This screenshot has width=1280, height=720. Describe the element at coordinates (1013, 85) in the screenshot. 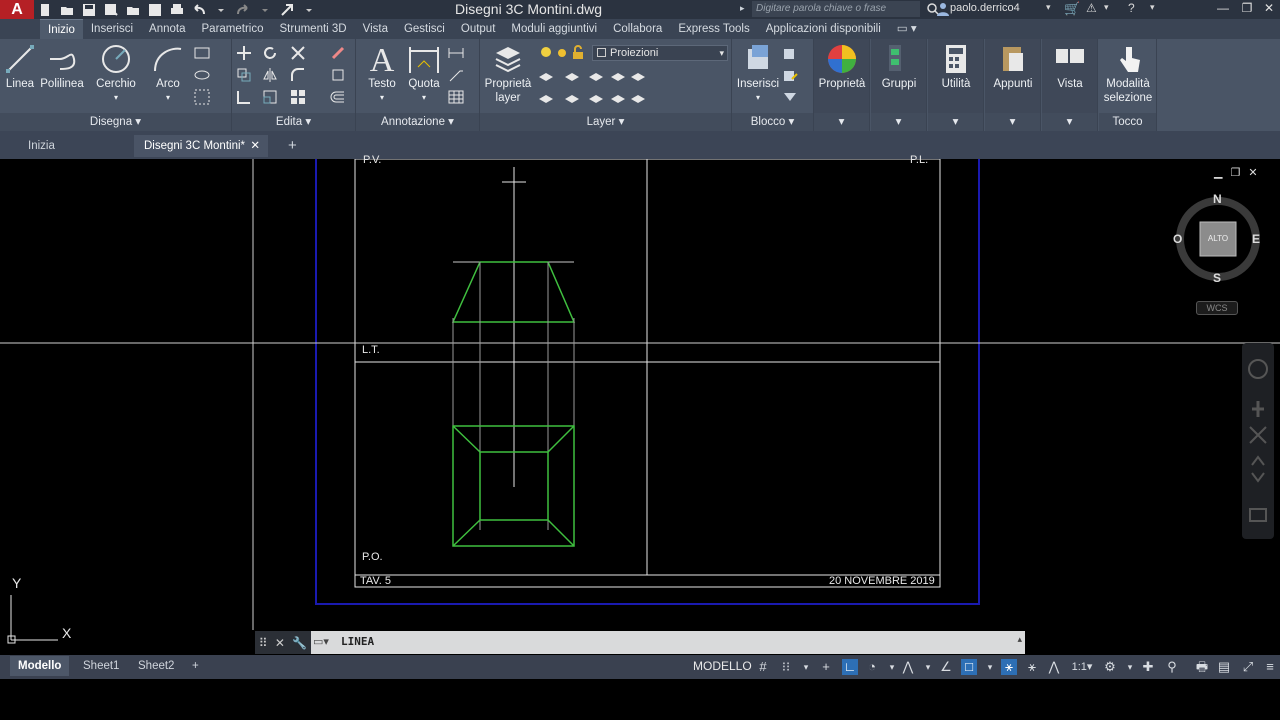

I see `panel-appunti: Appunti ▾` at that location.